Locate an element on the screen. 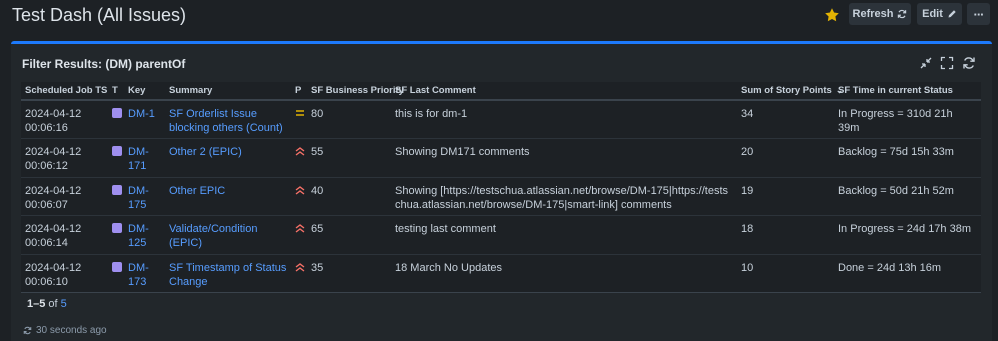 The height and width of the screenshot is (341, 998). summary-link: SF Timestamp of Status Change is located at coordinates (227, 275).